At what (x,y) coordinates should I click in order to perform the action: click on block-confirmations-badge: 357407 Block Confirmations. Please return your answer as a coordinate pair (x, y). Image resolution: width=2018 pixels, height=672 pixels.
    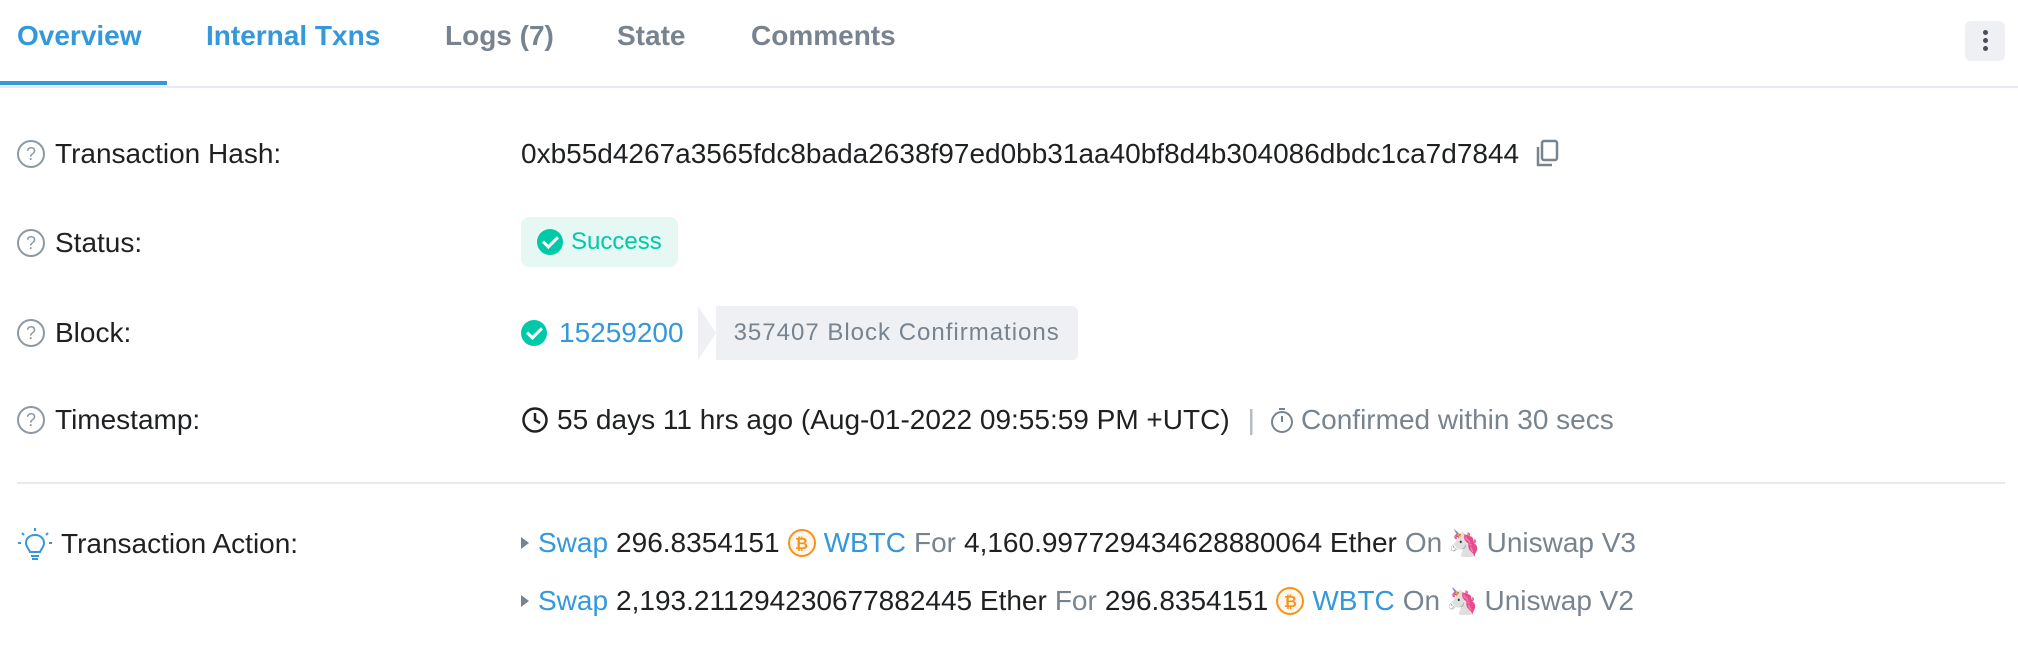
    Looking at the image, I should click on (887, 333).